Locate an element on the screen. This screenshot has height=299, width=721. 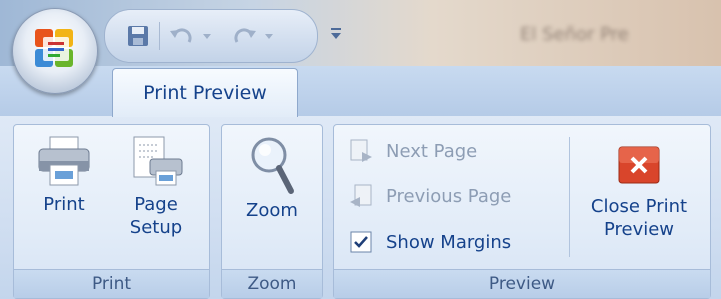
next-page-label: Next Page is located at coordinates (432, 151).